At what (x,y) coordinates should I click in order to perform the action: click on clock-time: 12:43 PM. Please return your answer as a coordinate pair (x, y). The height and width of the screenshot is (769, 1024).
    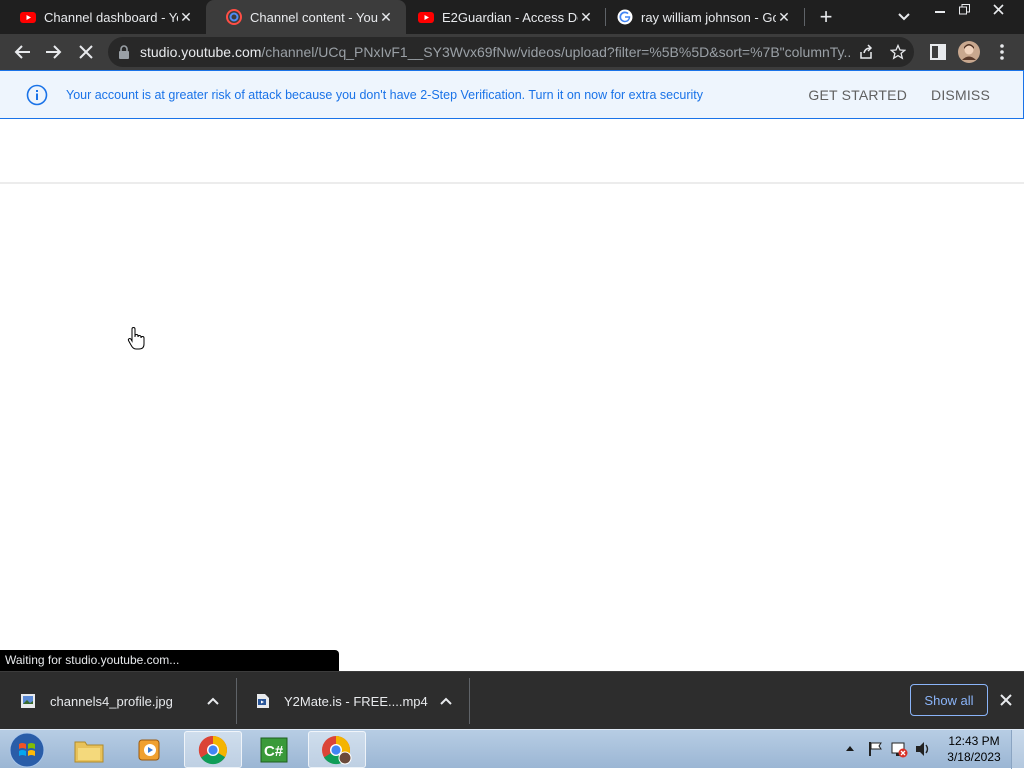
    Looking at the image, I should click on (974, 741).